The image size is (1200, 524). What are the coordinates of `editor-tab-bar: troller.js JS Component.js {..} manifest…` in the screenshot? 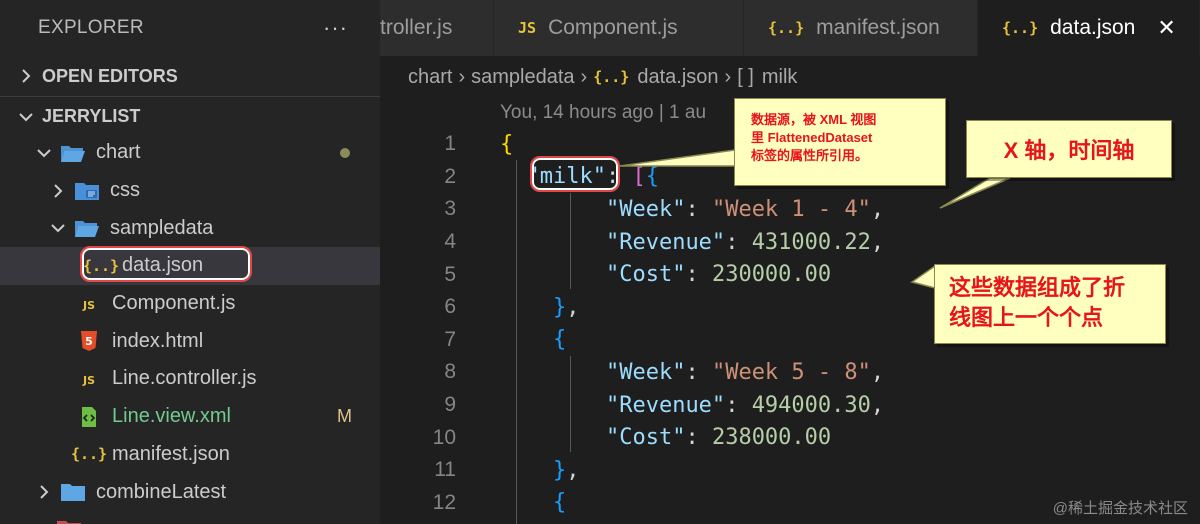 It's located at (790, 28).